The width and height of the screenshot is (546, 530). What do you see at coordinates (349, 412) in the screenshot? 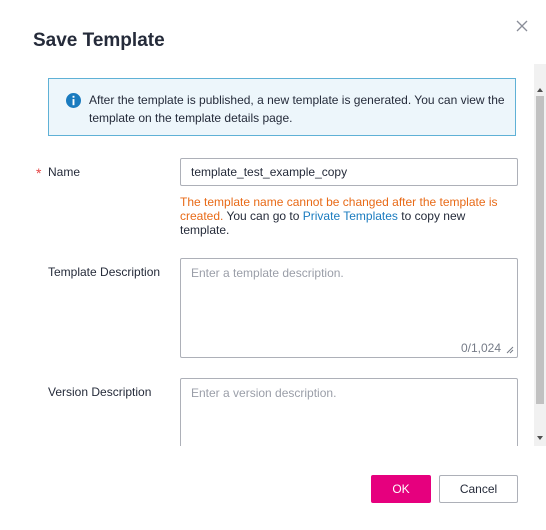
I see `version-description-textarea: Enter a version description.` at bounding box center [349, 412].